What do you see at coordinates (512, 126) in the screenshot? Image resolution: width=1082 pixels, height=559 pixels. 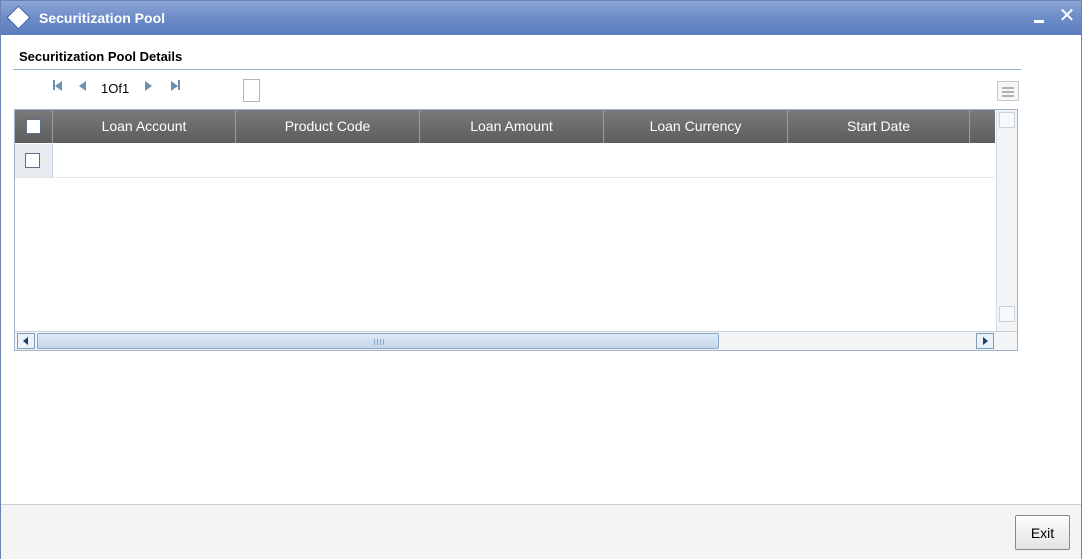 I see `column-header-loan-amount: Loan Amount` at bounding box center [512, 126].